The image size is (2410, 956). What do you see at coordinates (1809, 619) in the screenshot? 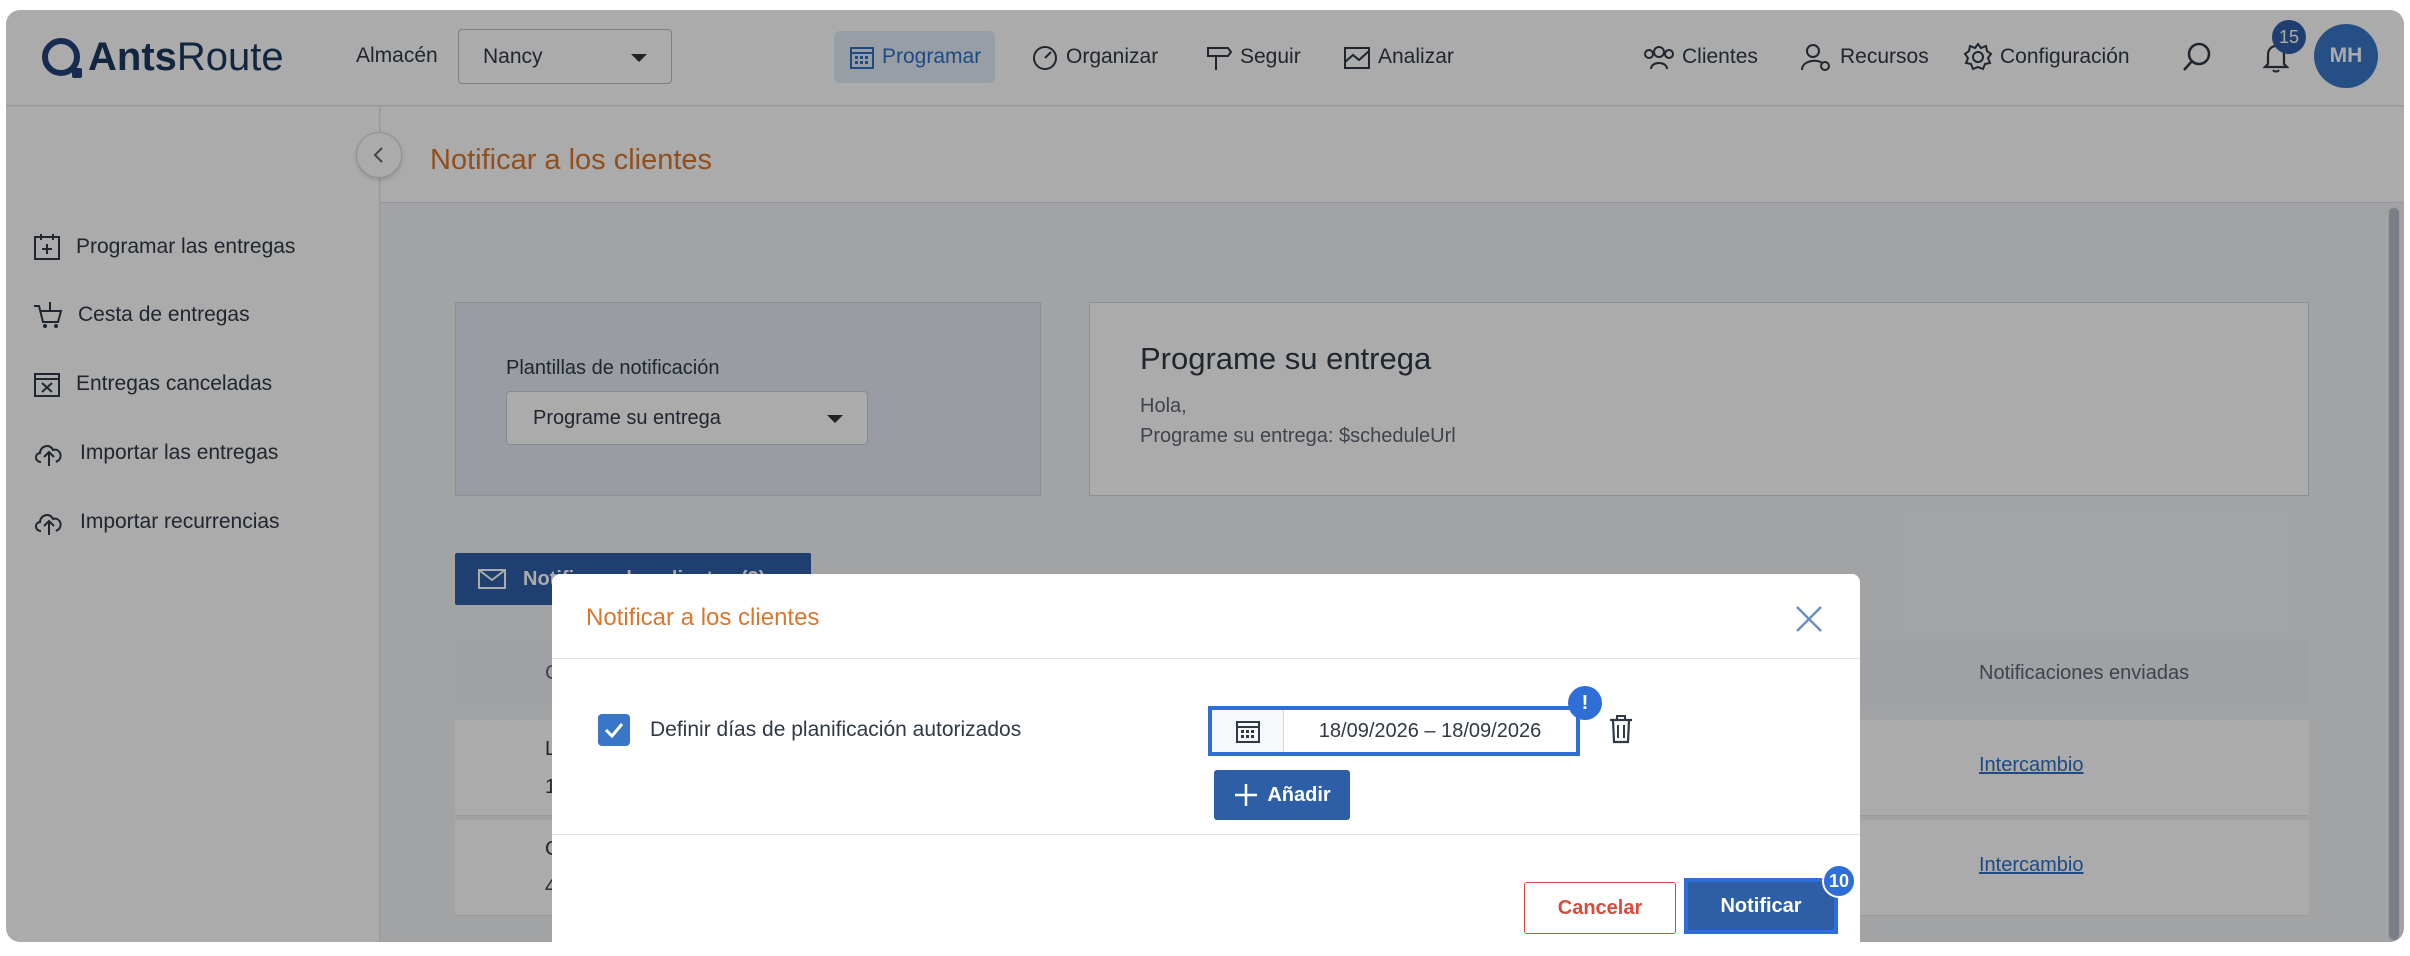
I see `close-icon` at bounding box center [1809, 619].